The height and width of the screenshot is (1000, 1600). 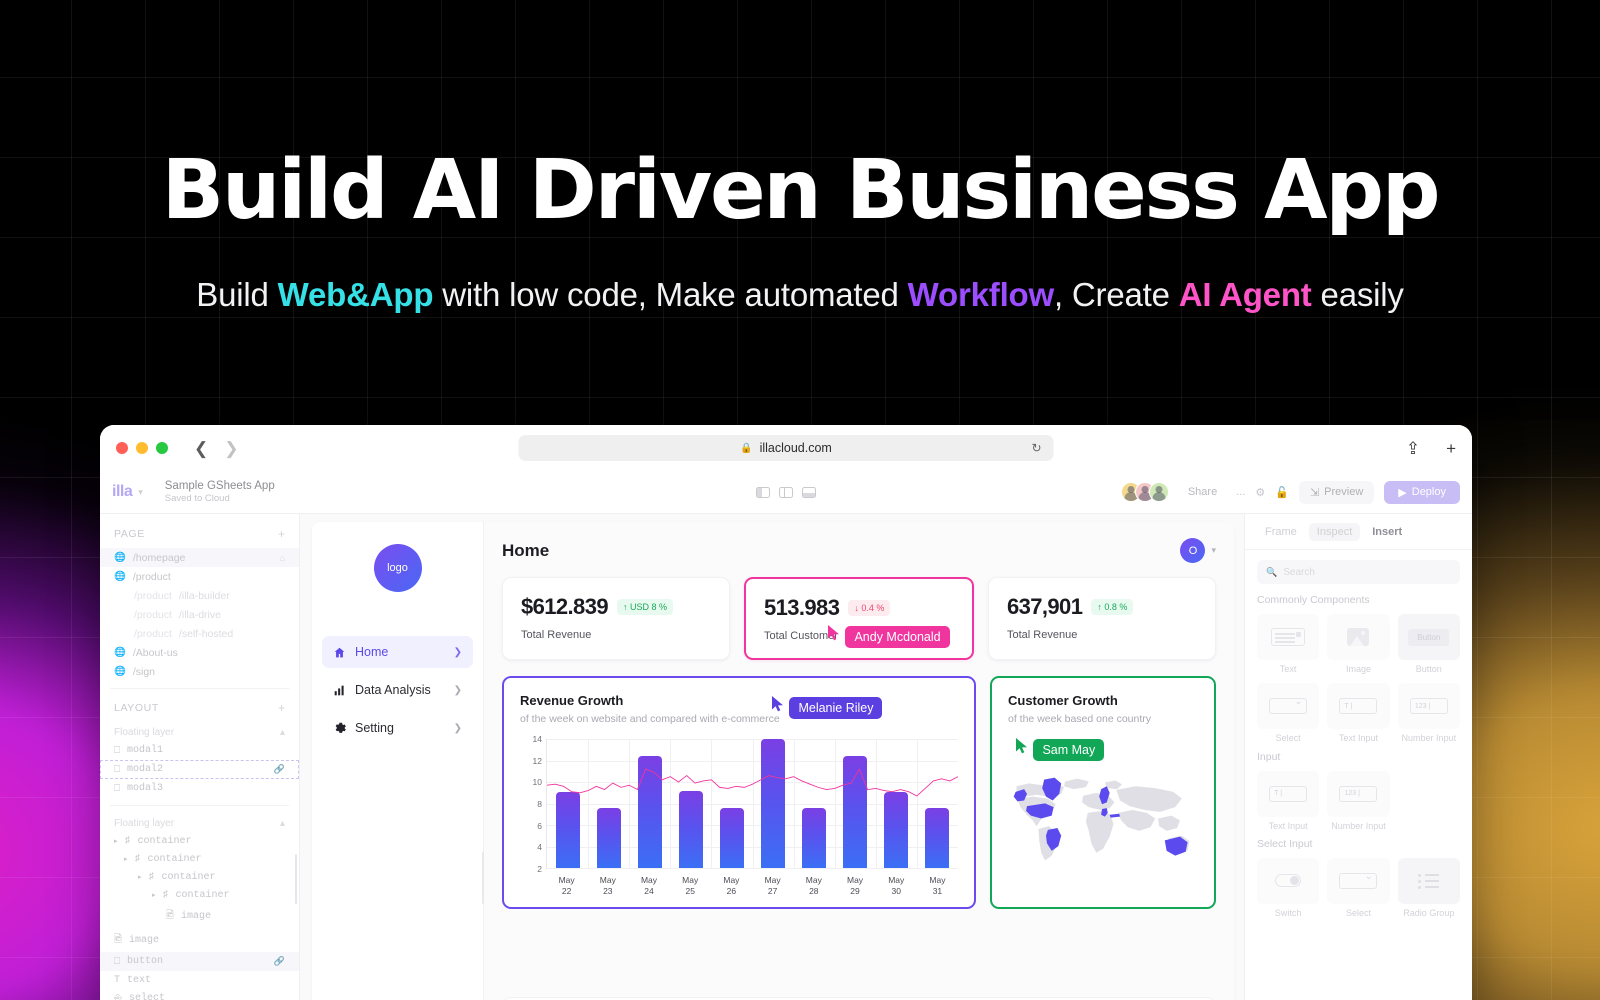 I want to click on layer-item-text: T text, so click(x=199, y=980).